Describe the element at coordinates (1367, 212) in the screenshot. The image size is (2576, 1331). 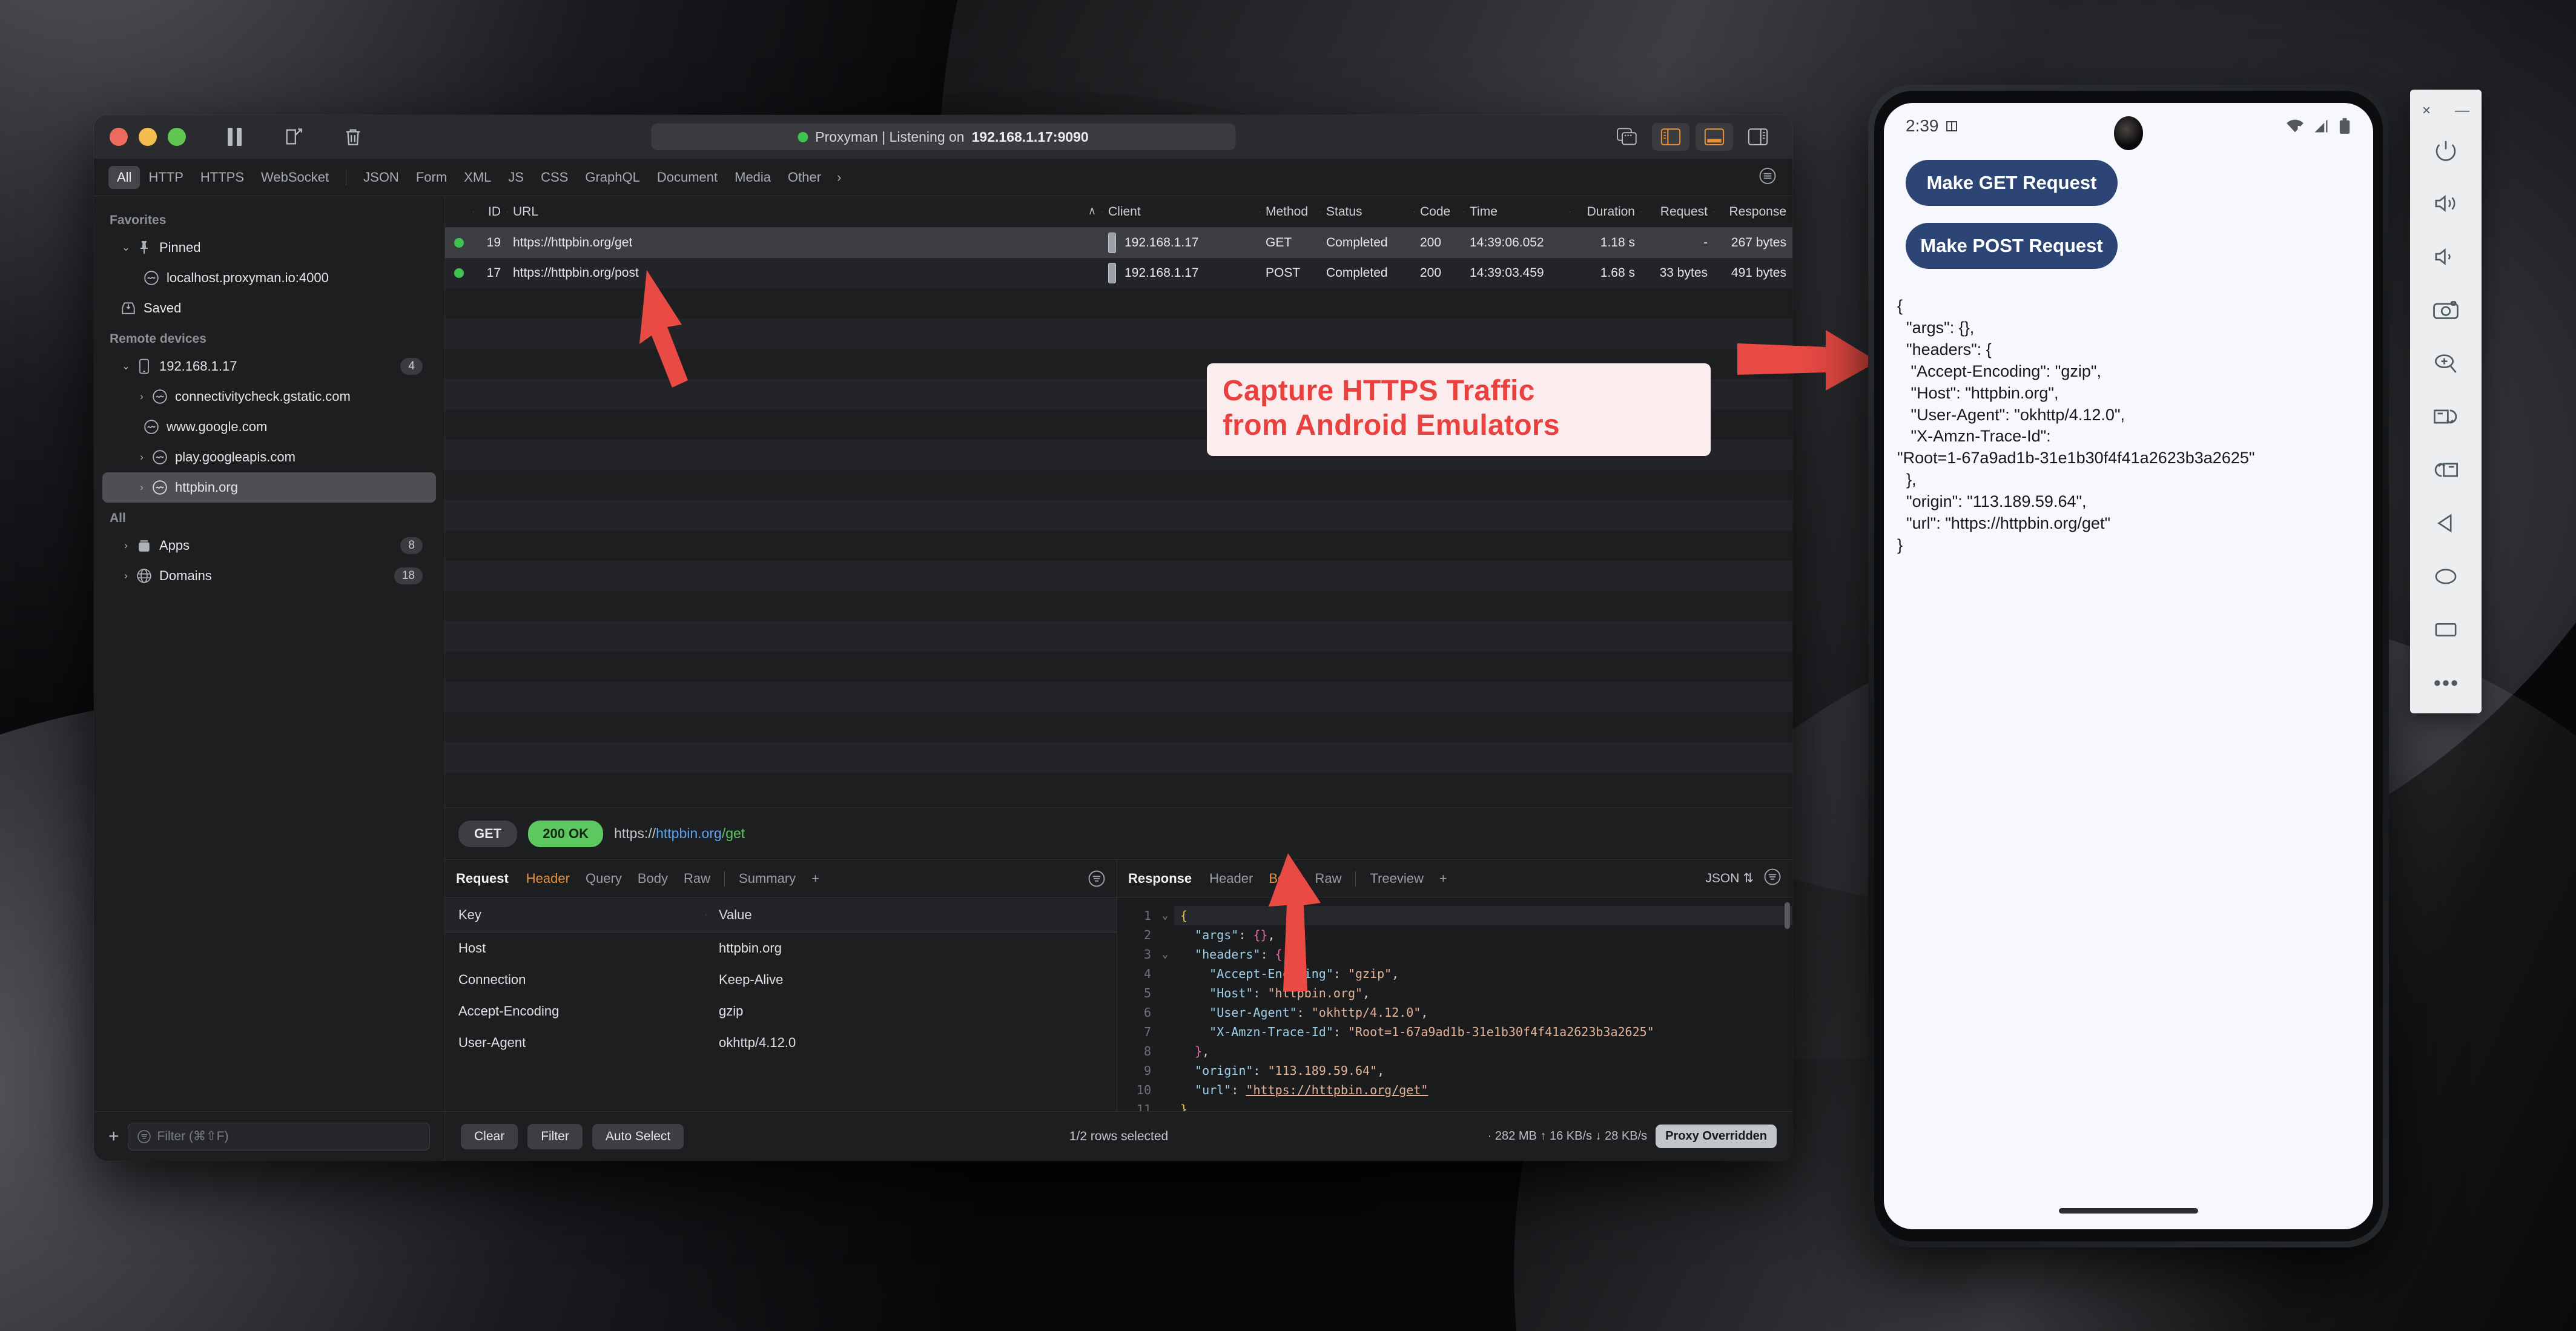
I see `table-header-status: Status` at that location.